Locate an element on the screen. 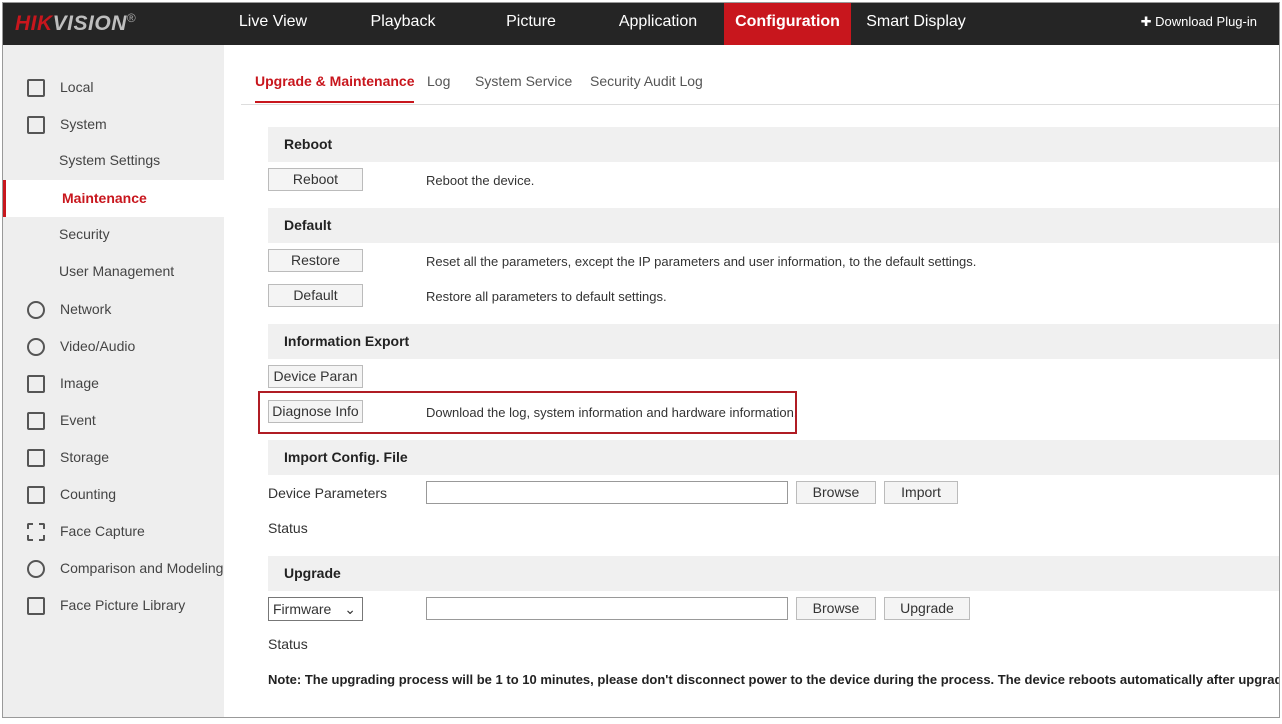 This screenshot has height=724, width=1282. sidebar-item-security: Security is located at coordinates (113, 234).